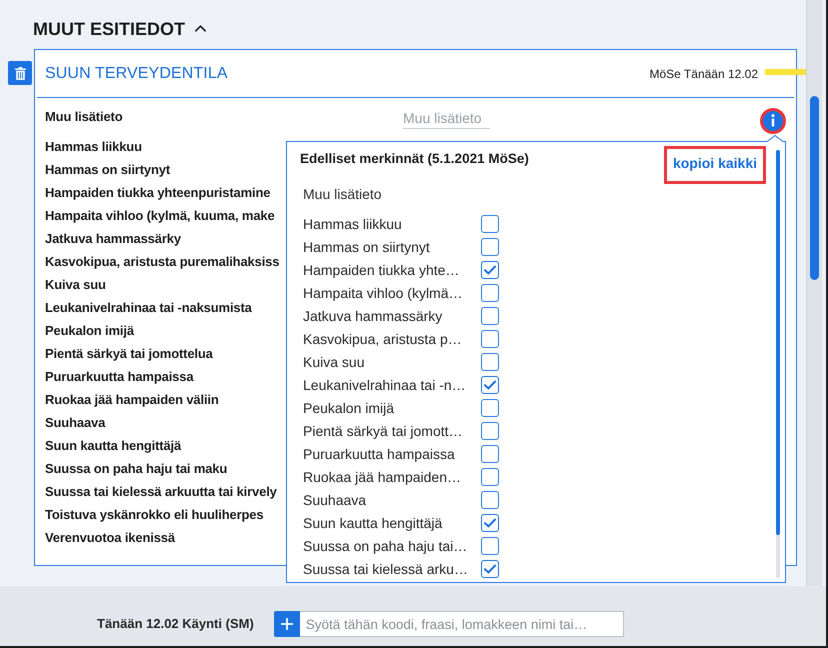  What do you see at coordinates (446, 118) in the screenshot?
I see `note-input: Muu lisätieto` at bounding box center [446, 118].